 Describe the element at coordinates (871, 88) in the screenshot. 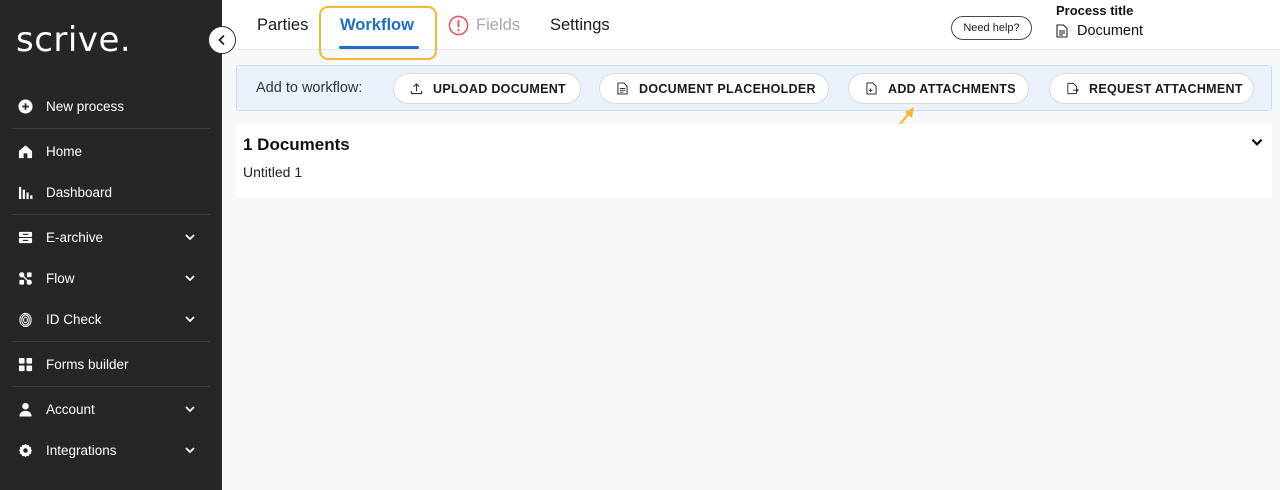

I see `attachment-icon` at that location.